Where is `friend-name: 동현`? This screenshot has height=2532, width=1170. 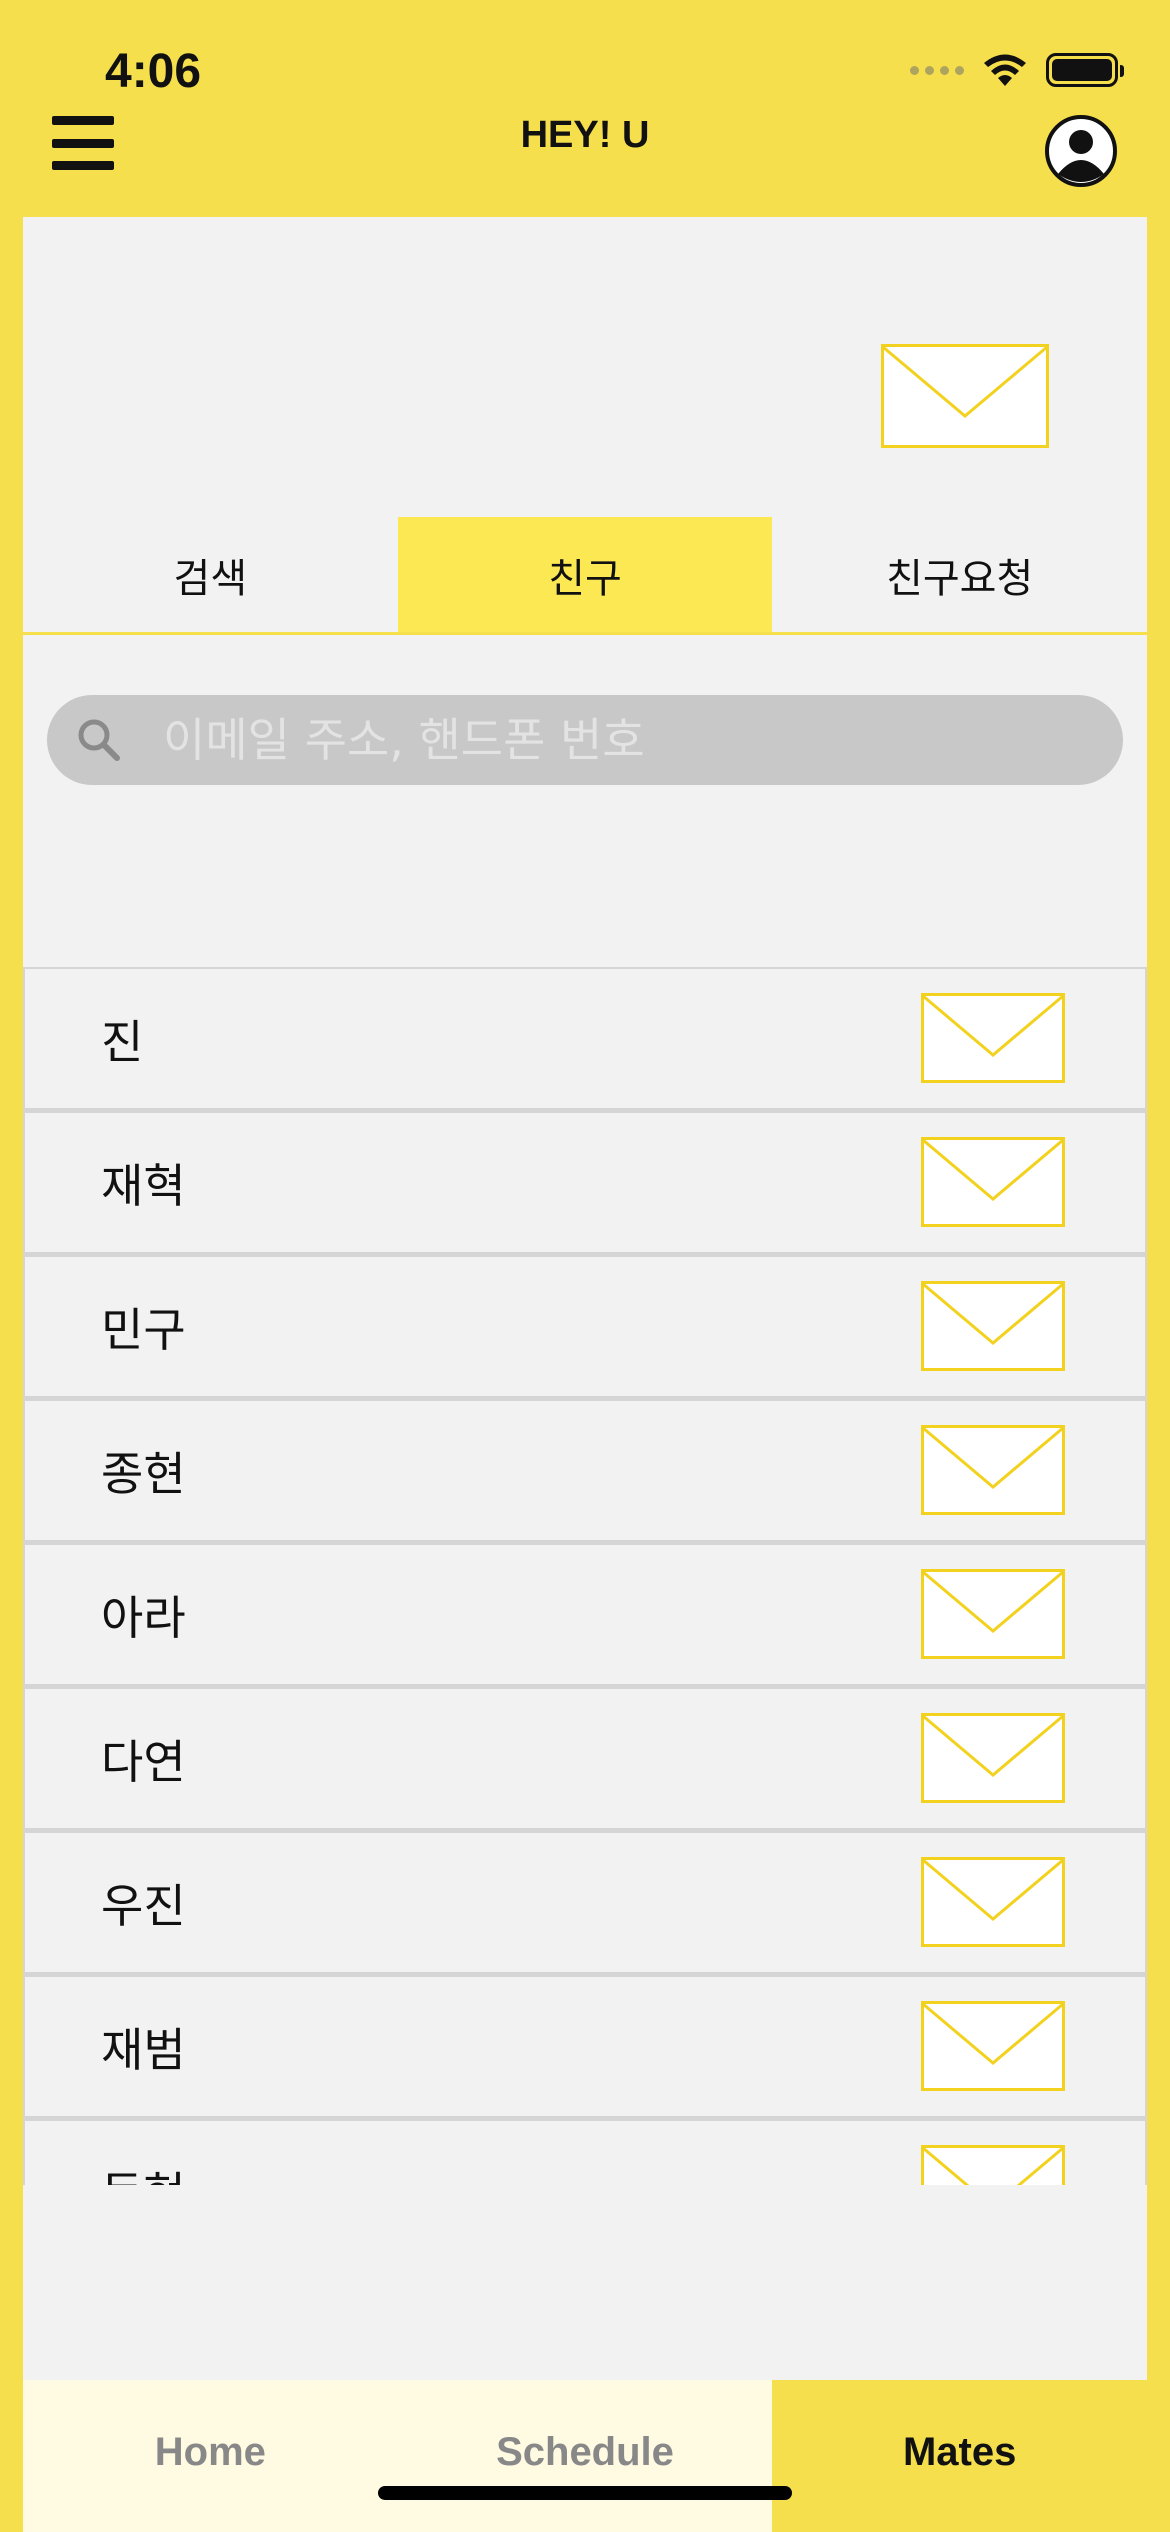
friend-name: 동현 is located at coordinates (143, 2172).